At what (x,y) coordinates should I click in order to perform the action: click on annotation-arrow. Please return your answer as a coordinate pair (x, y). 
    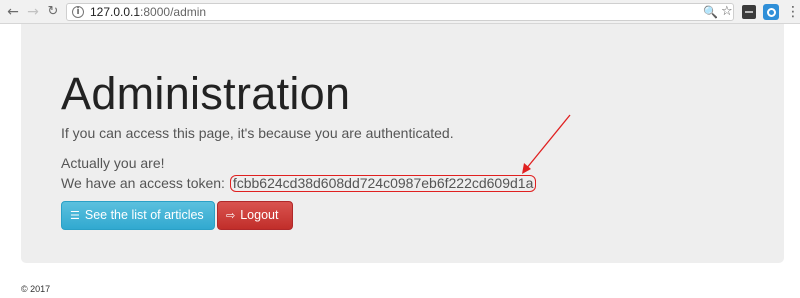
    Looking at the image, I should click on (546, 144).